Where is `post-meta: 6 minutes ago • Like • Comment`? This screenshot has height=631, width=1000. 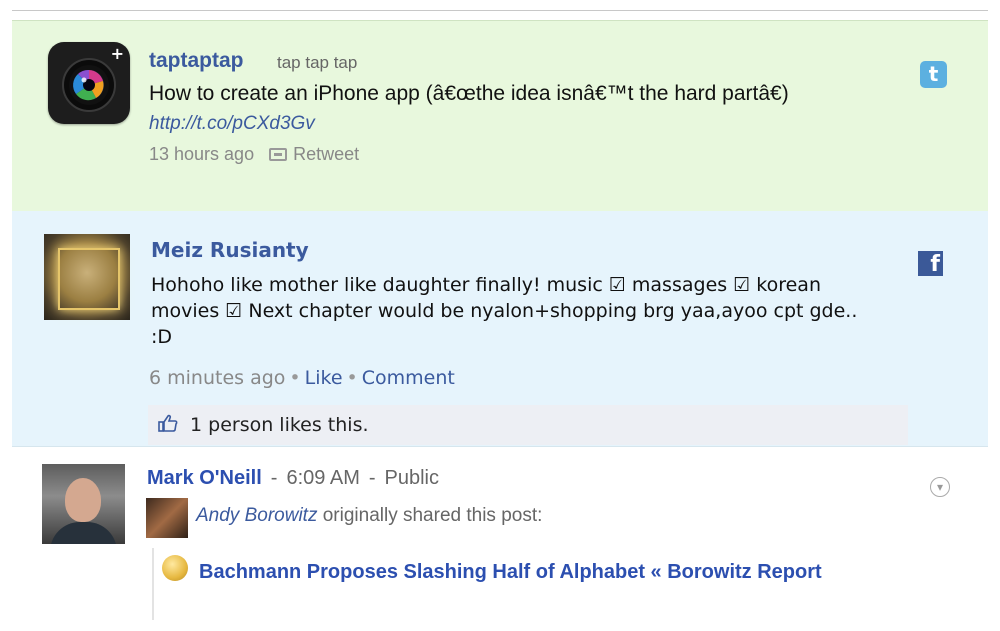
post-meta: 6 minutes ago • Like • Comment is located at coordinates (302, 378).